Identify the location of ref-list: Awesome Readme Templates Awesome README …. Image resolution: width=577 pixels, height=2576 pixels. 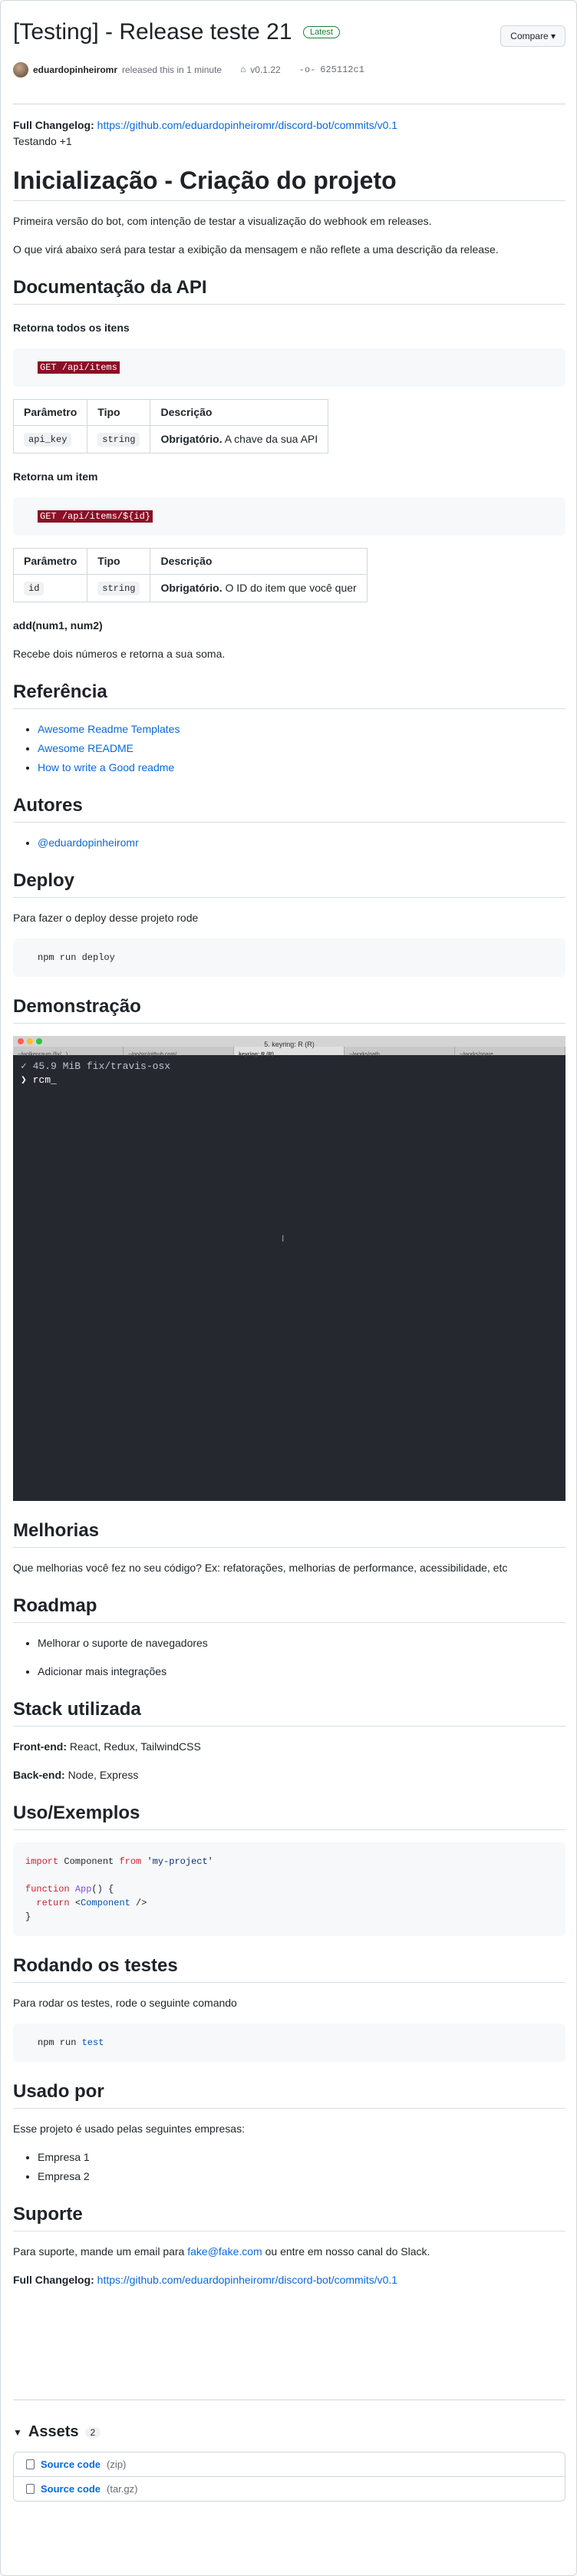
(289, 748).